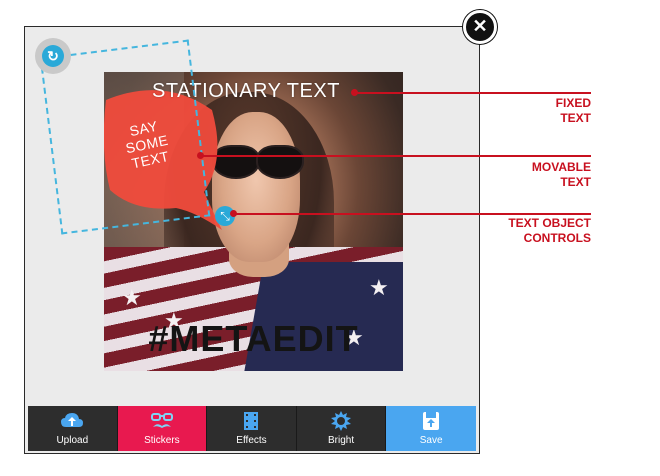 Image resolution: width=660 pixels, height=476 pixels. What do you see at coordinates (162, 440) in the screenshot?
I see `stickers-label: Stickers` at bounding box center [162, 440].